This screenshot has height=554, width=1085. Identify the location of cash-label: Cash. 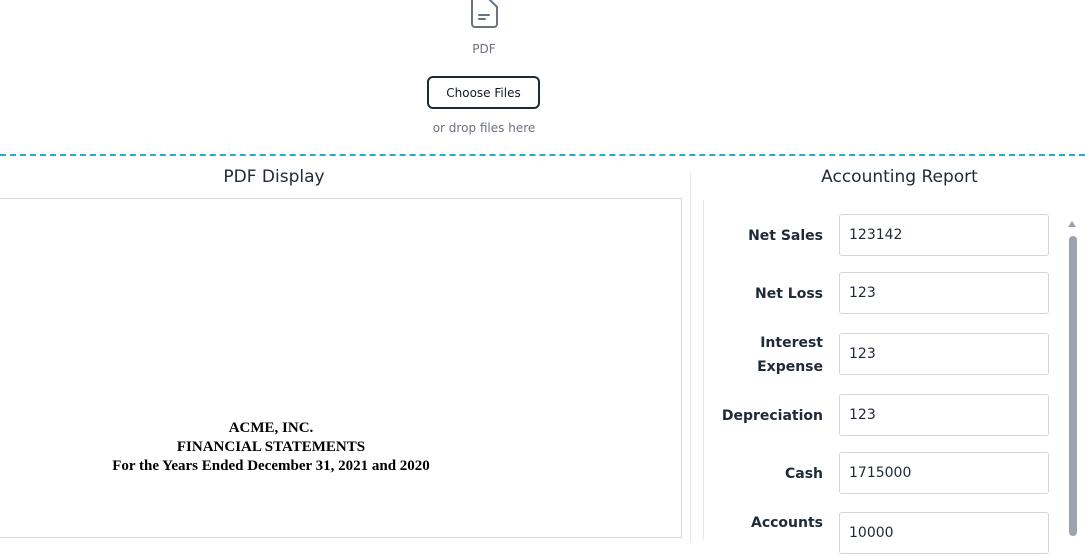
(803, 474).